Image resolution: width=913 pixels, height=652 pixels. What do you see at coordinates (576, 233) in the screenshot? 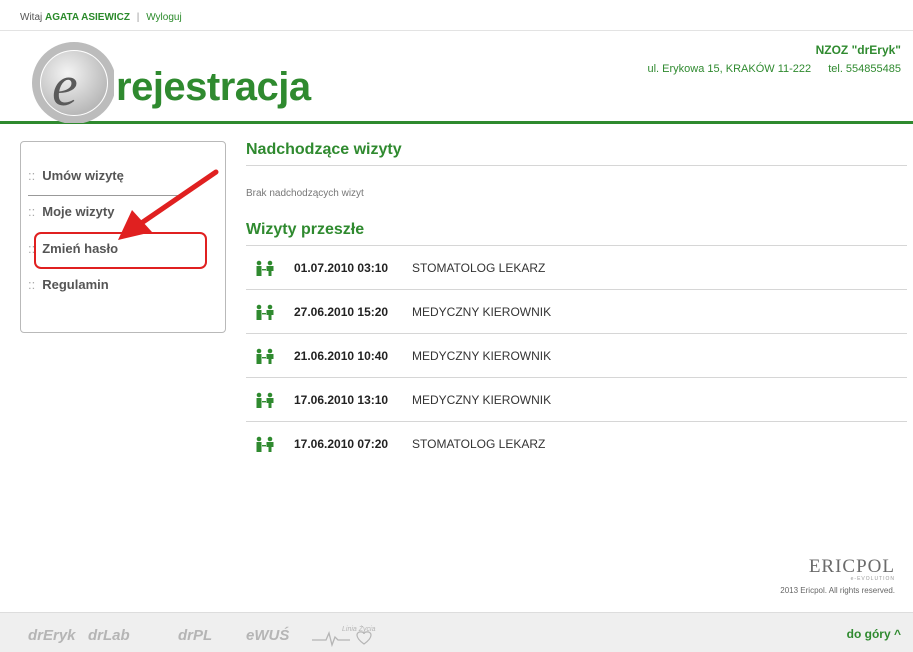
I see `past-visits-title: Wizyty przeszłe` at bounding box center [576, 233].